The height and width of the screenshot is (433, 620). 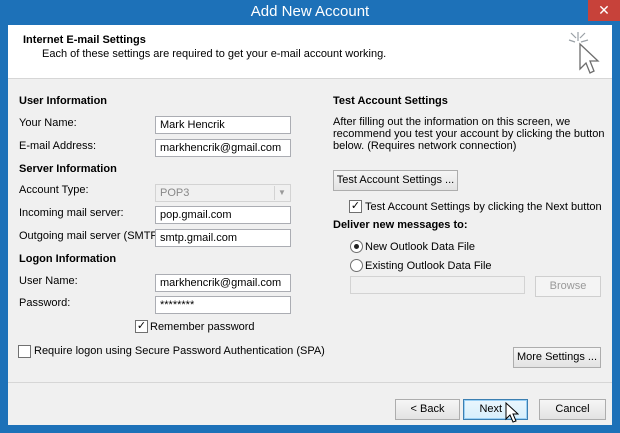 What do you see at coordinates (54, 190) in the screenshot?
I see `account-type-label: Account Type:` at bounding box center [54, 190].